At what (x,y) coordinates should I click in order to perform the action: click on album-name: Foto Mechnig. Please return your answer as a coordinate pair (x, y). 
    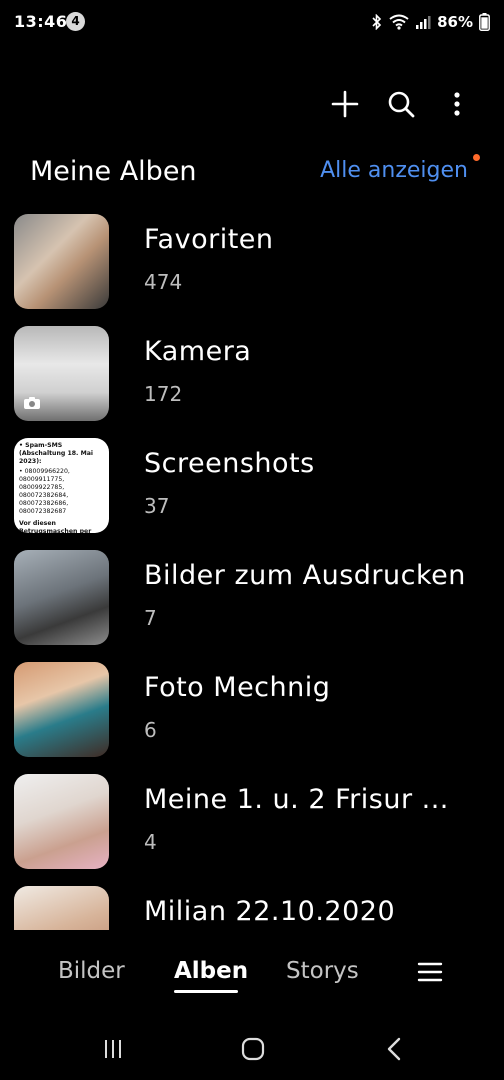
    Looking at the image, I should click on (237, 687).